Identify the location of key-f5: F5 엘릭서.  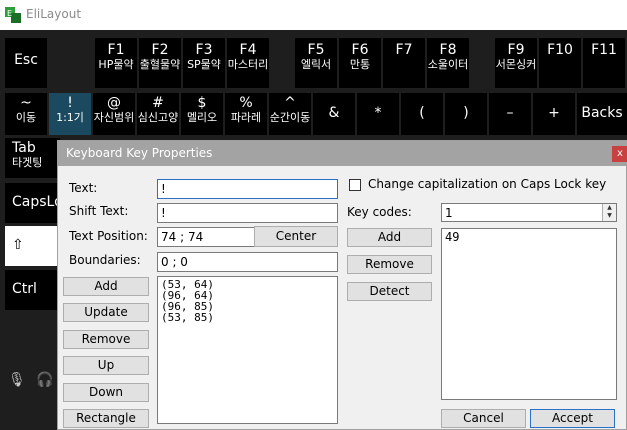
(316, 63).